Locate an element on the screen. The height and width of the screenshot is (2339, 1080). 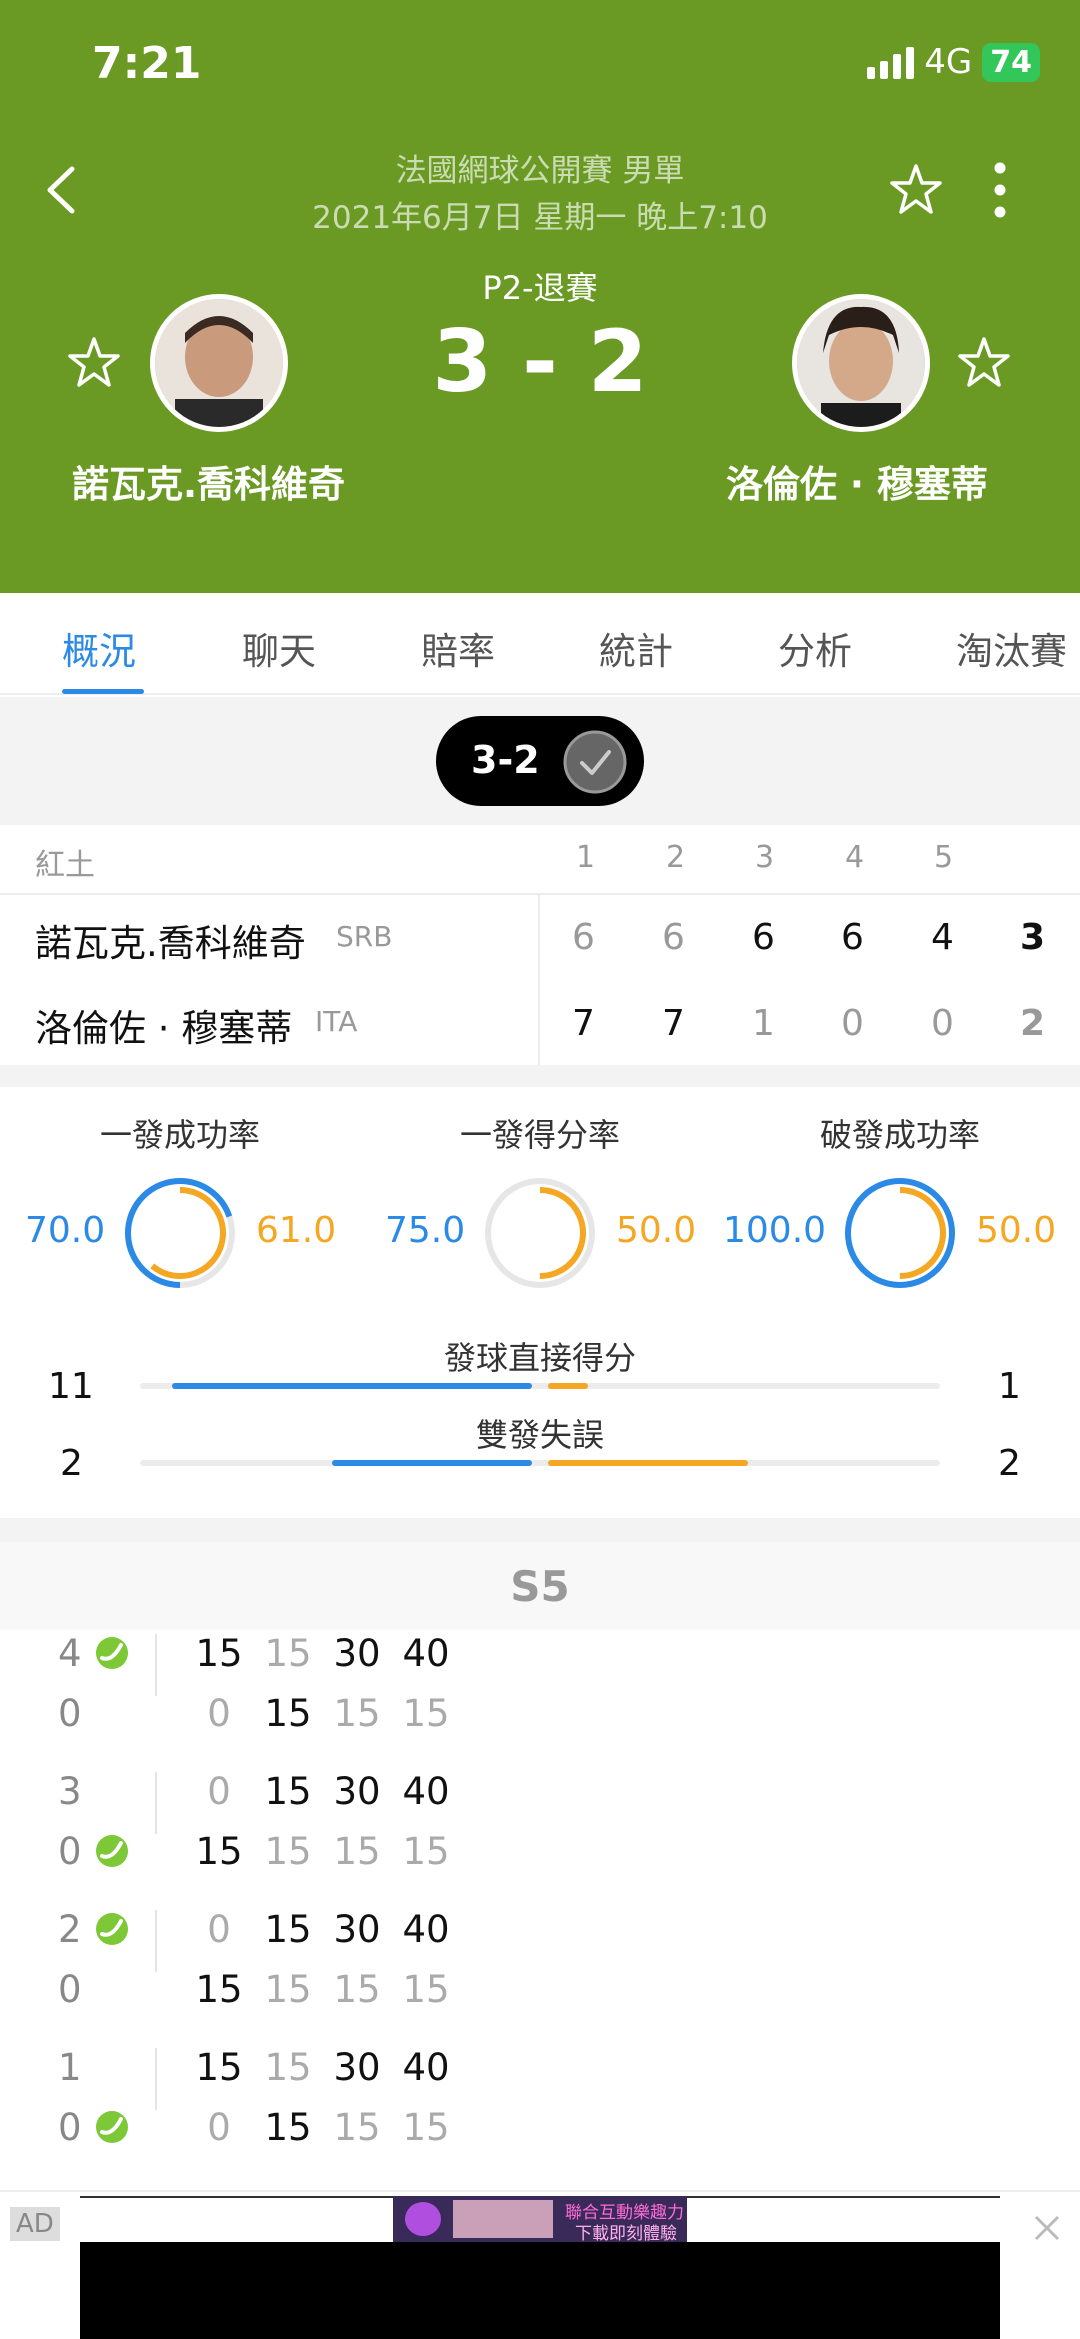
double-faults-right-value: 2 is located at coordinates (1009, 1463).